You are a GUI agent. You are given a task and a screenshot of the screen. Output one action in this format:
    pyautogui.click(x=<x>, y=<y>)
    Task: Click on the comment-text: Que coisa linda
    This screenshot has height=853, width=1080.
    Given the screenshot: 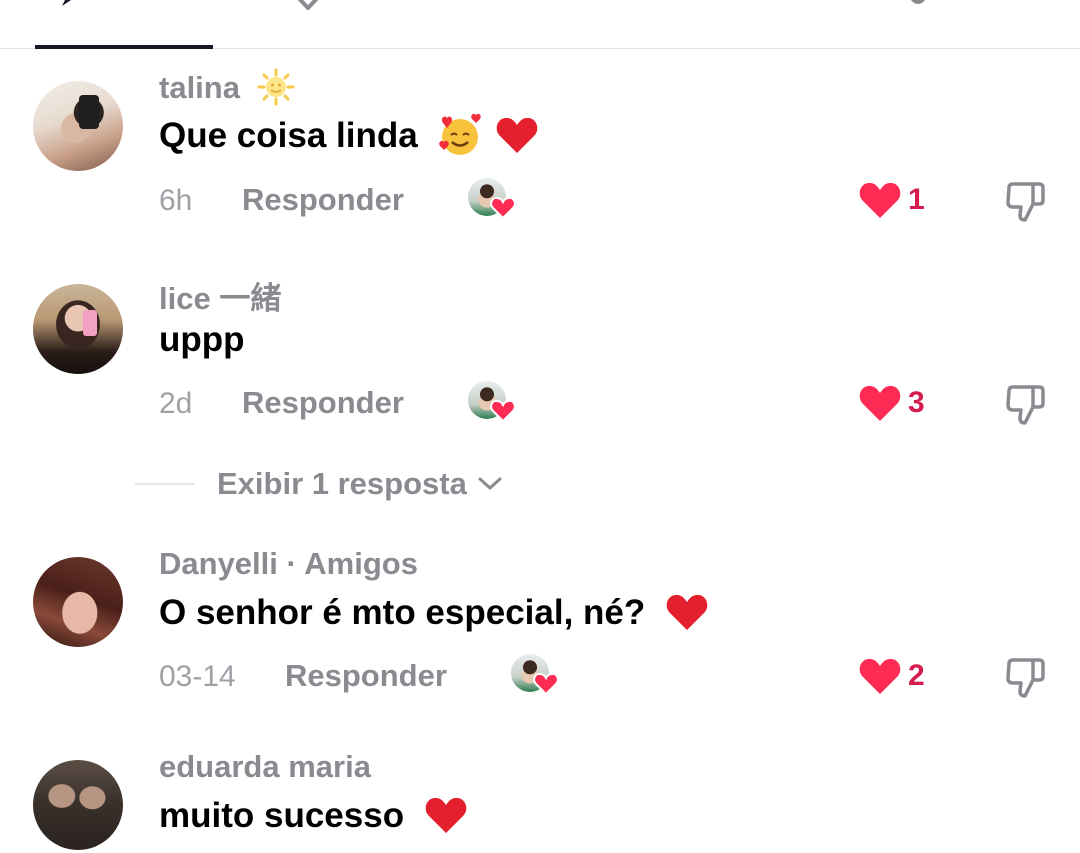 What is the action you would take?
    pyautogui.click(x=349, y=135)
    